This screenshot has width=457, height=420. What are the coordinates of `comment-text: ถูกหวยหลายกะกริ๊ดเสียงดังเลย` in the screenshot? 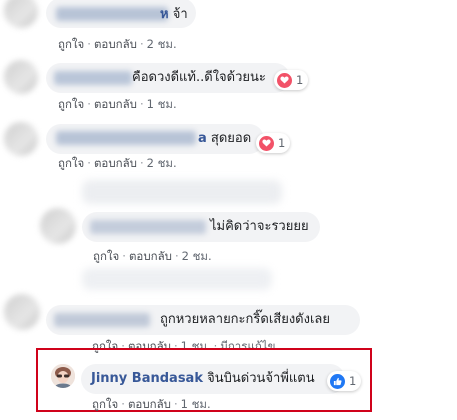 It's located at (245, 319).